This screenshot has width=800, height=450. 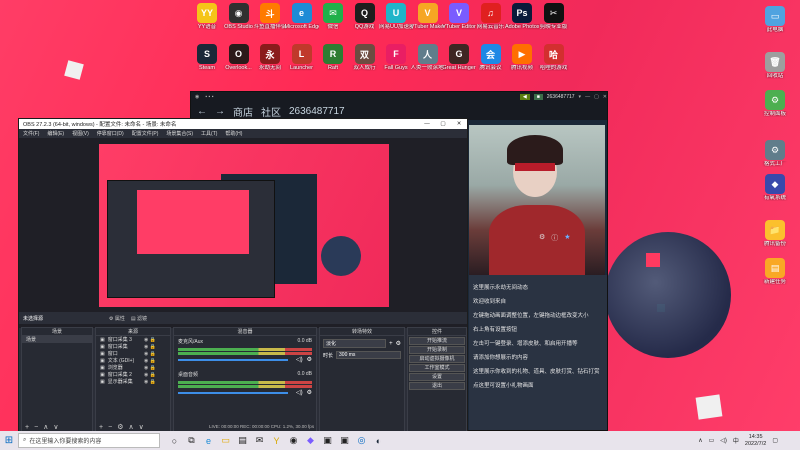 I want to click on clock: 14:35 2022/7/2, so click(x=755, y=441).